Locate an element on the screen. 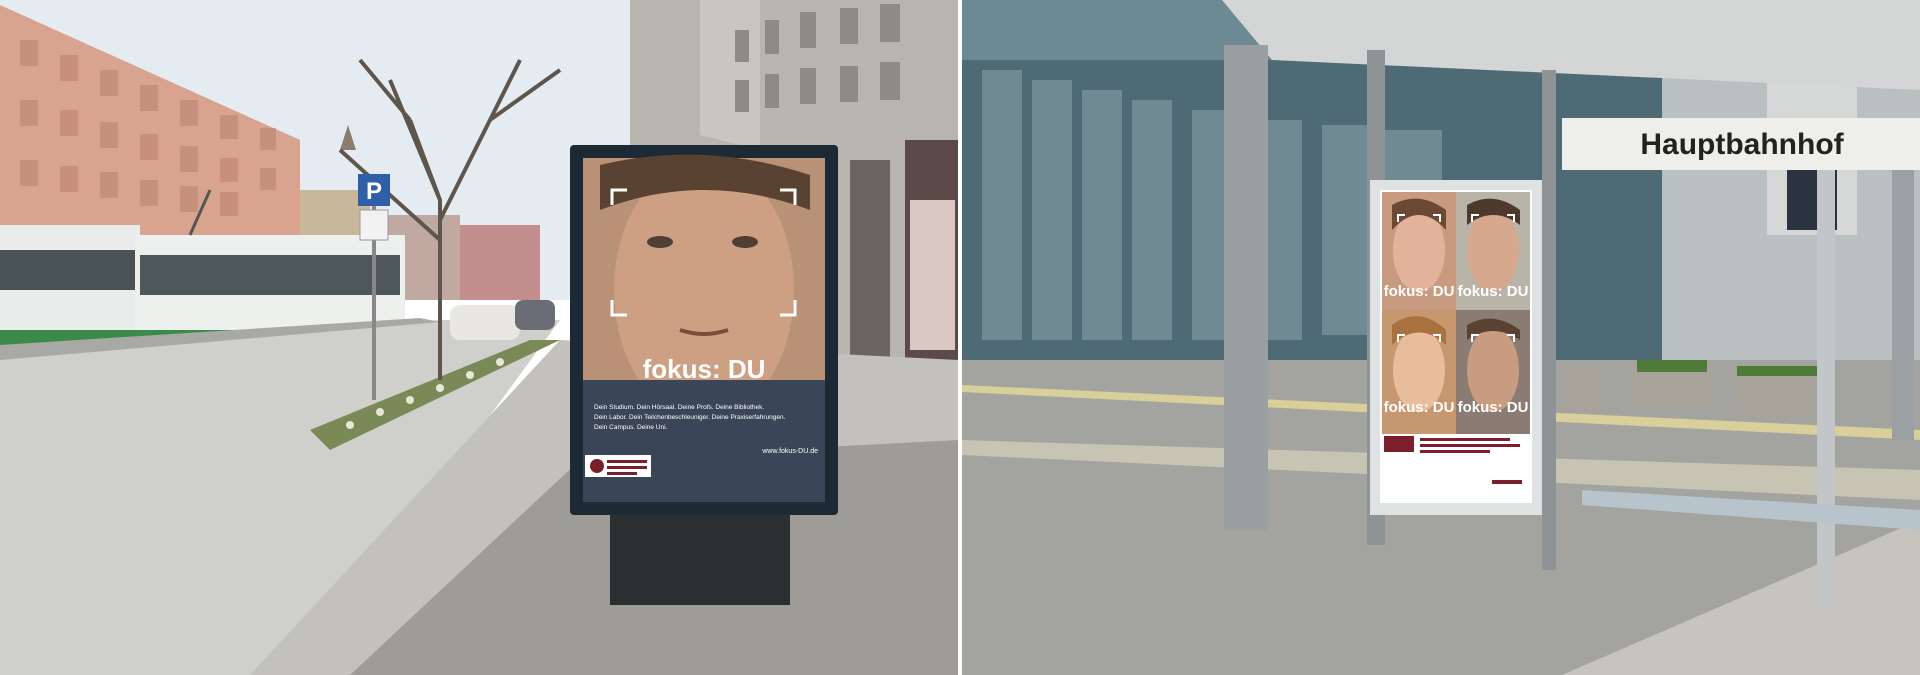  face-label-3: fokus: DU is located at coordinates (1419, 407).